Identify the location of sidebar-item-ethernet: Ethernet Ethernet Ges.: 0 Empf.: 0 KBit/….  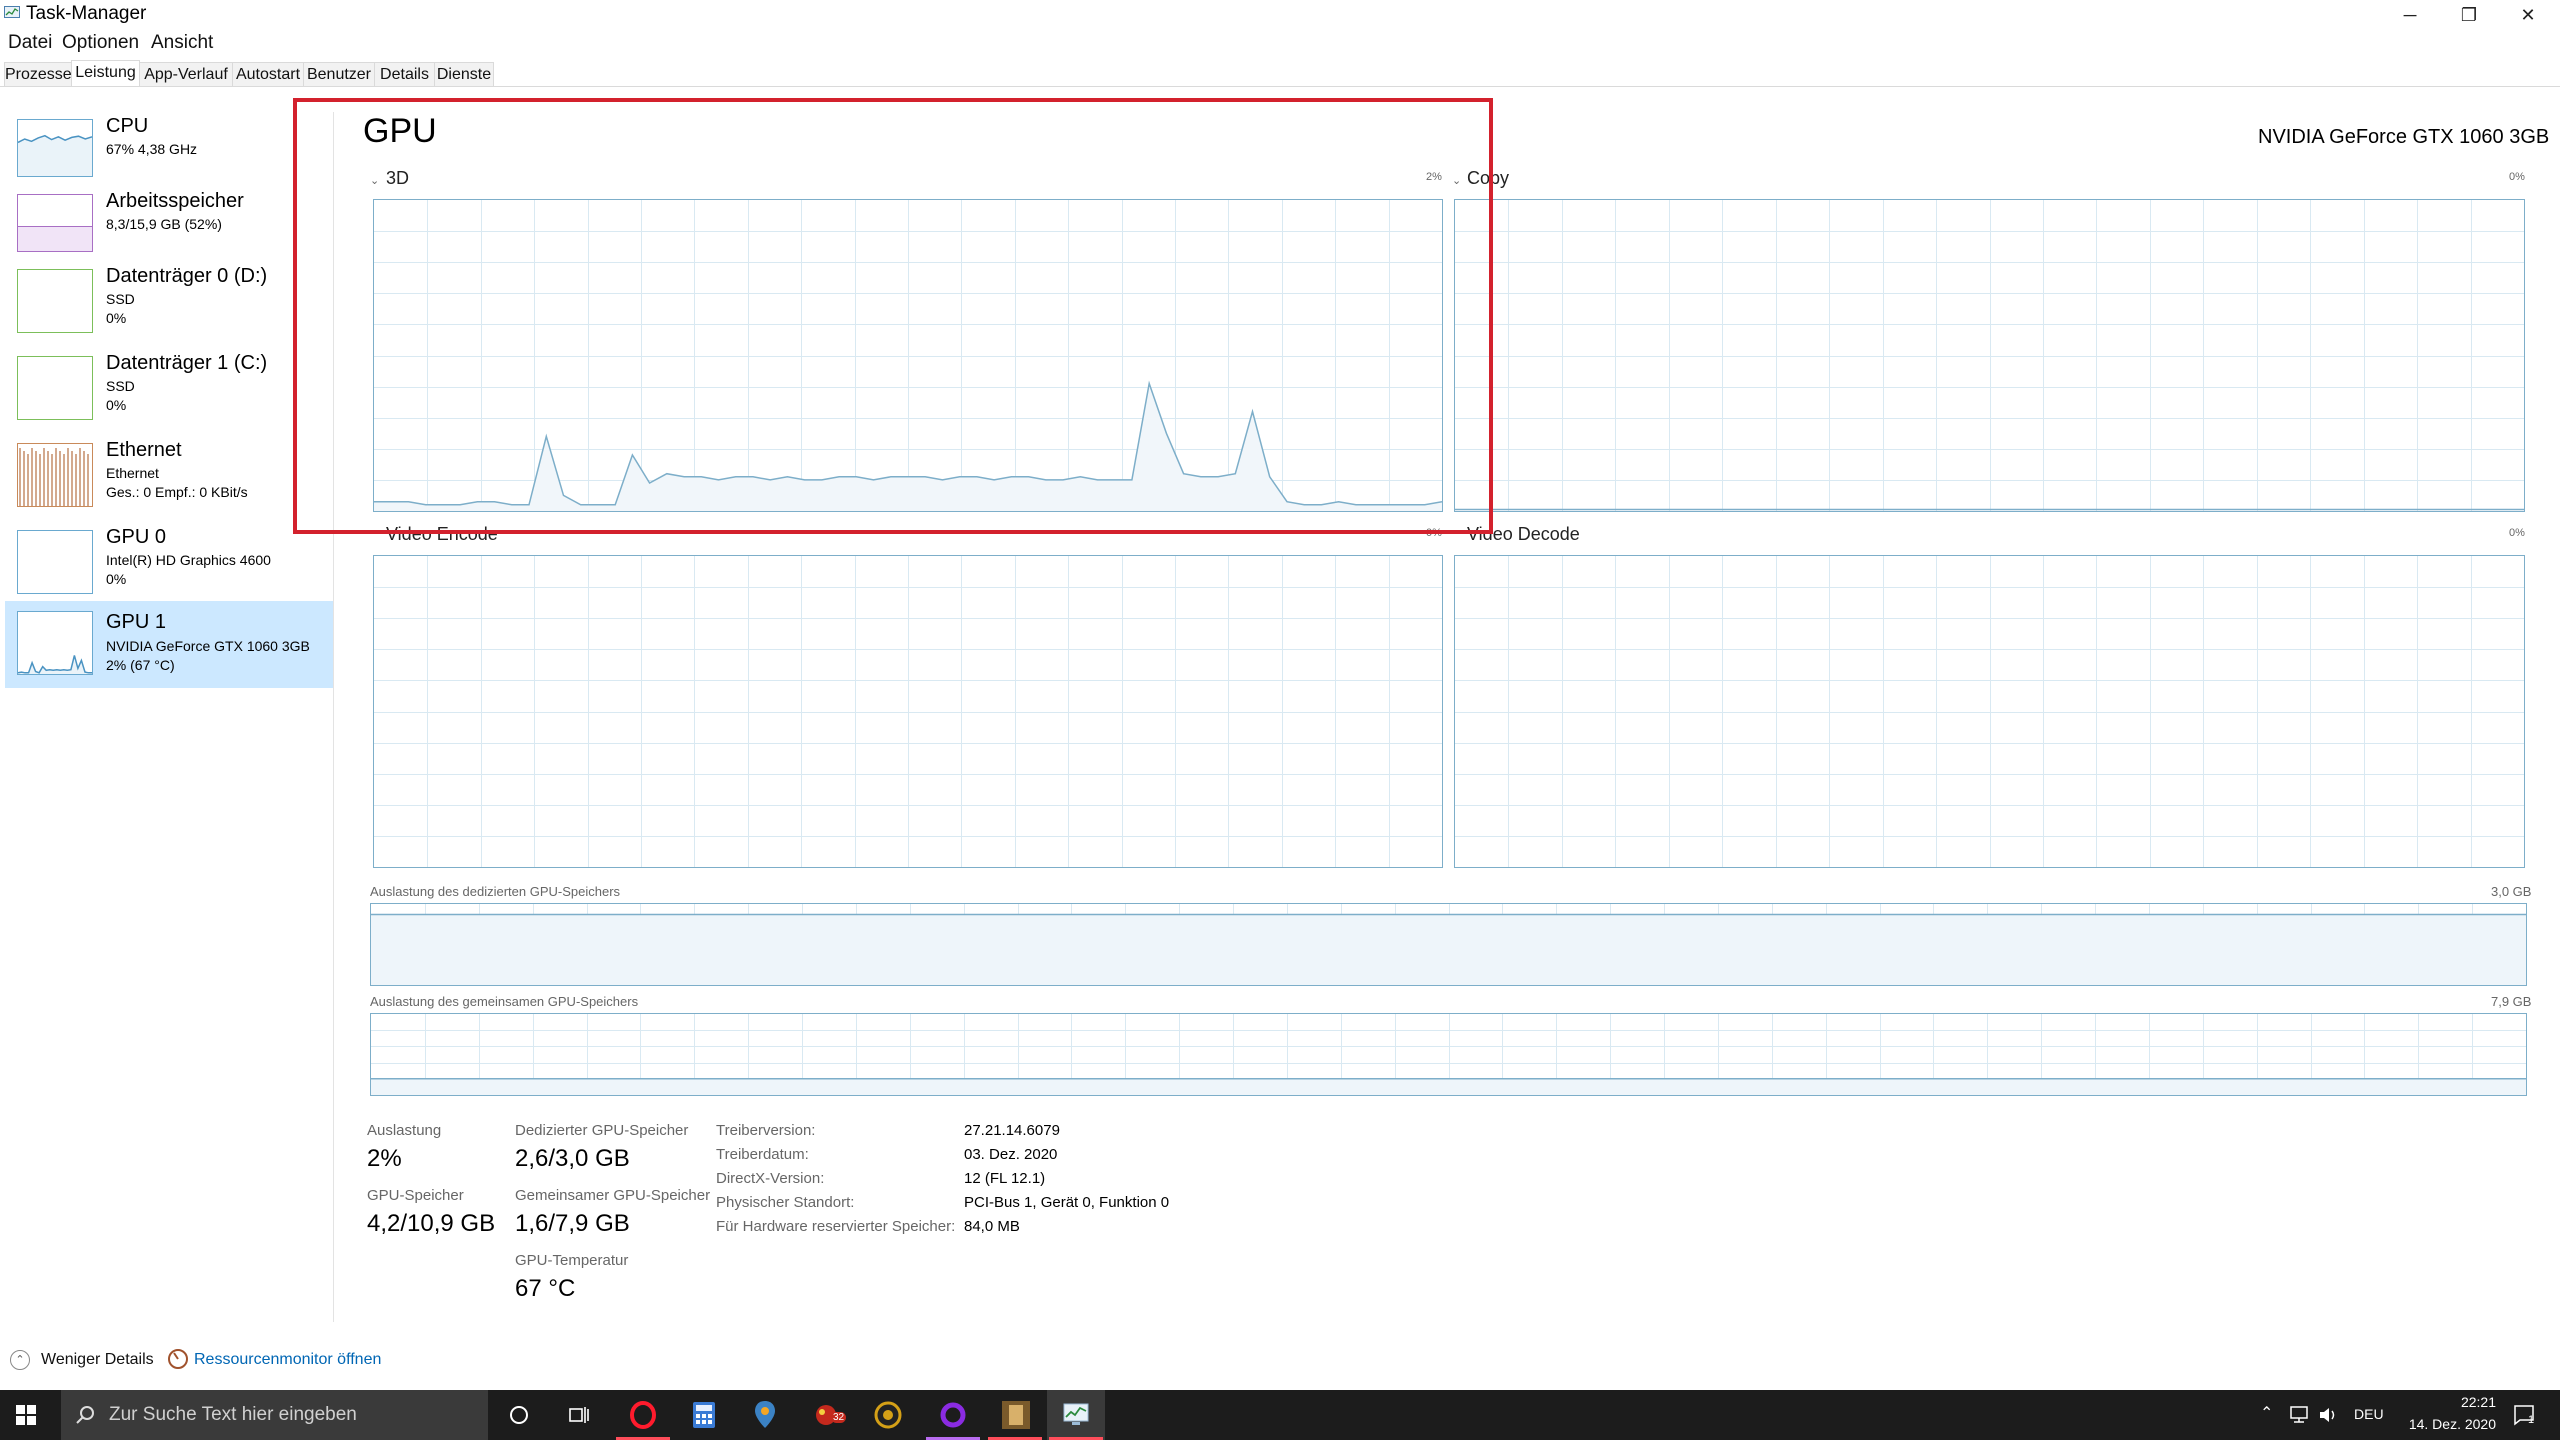
(169, 478).